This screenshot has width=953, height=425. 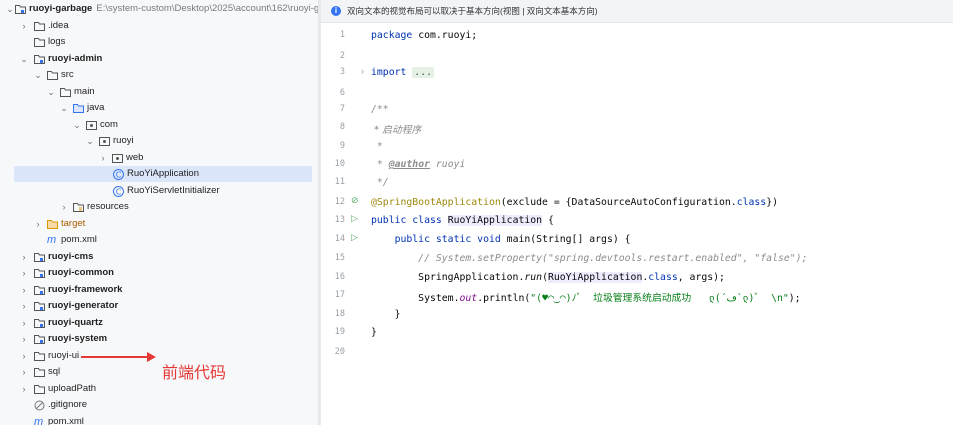 What do you see at coordinates (159, 207) in the screenshot?
I see `tree-item-resources: › resources` at bounding box center [159, 207].